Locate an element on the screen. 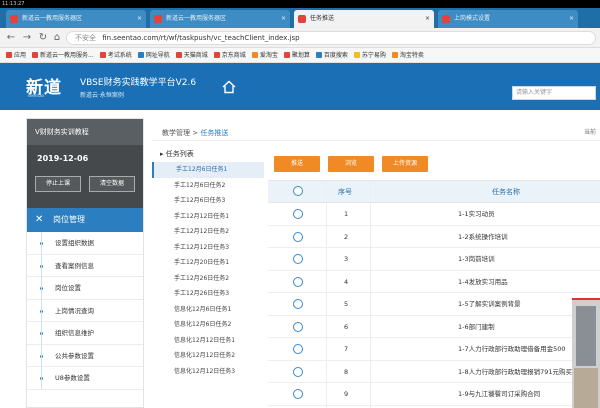 This screenshot has height=408, width=600. task-tree-item: 信息化12月12日任务3 is located at coordinates (208, 372).